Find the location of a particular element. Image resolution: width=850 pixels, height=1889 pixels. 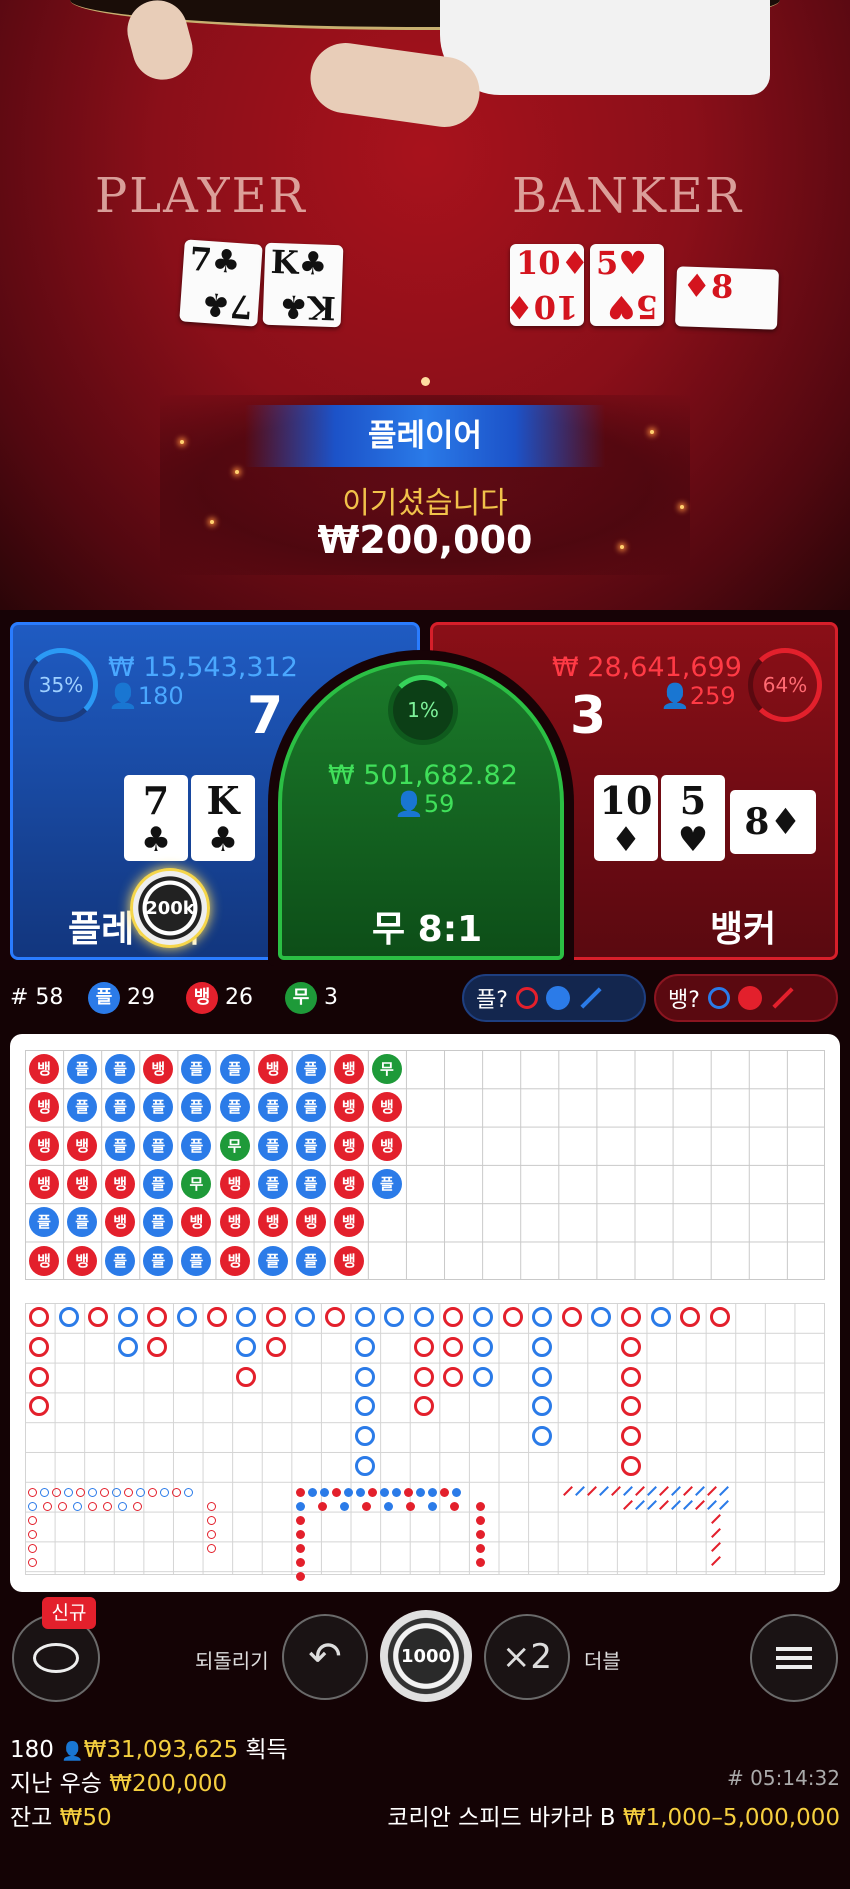

ask-ring-icon is located at coordinates (526, 998).